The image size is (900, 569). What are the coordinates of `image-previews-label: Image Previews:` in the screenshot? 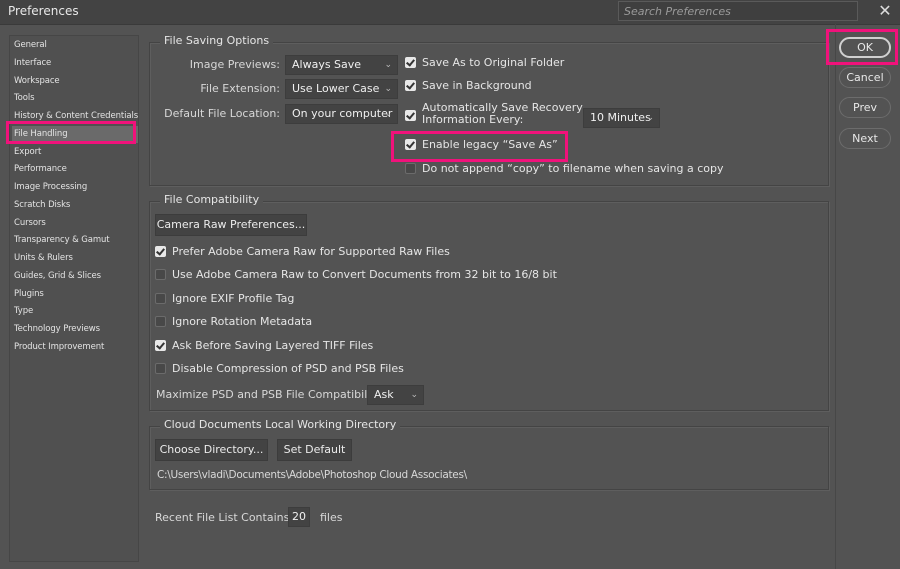 It's located at (234, 64).